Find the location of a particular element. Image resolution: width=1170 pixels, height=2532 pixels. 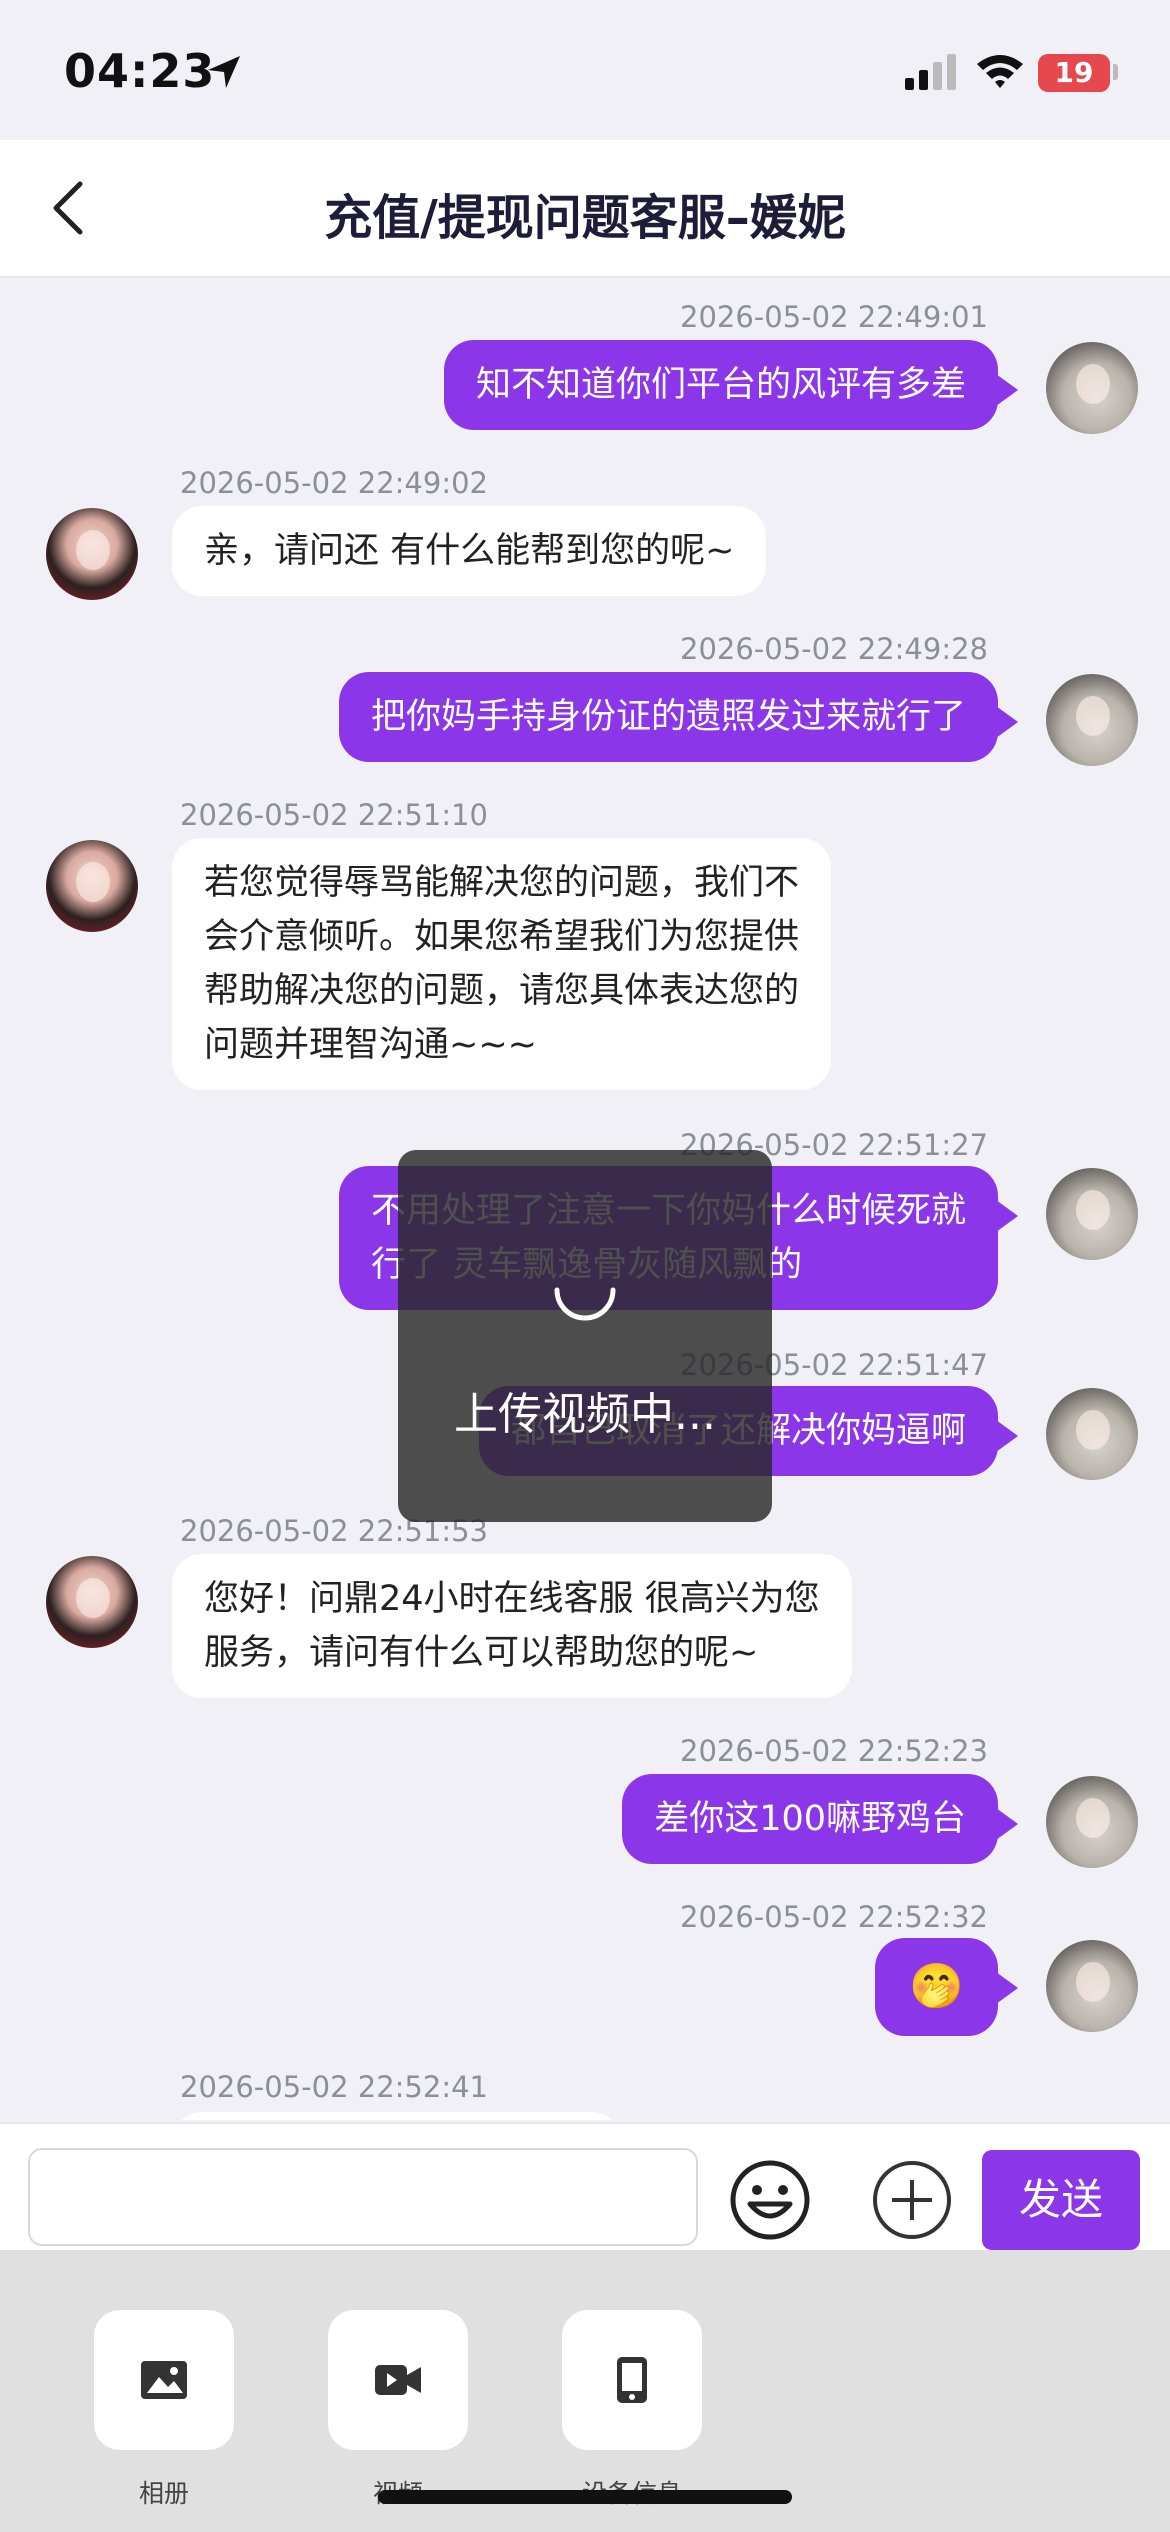

message-text: 您好！问鼎24小时在线客服 很高兴为您 is located at coordinates (512, 1599).